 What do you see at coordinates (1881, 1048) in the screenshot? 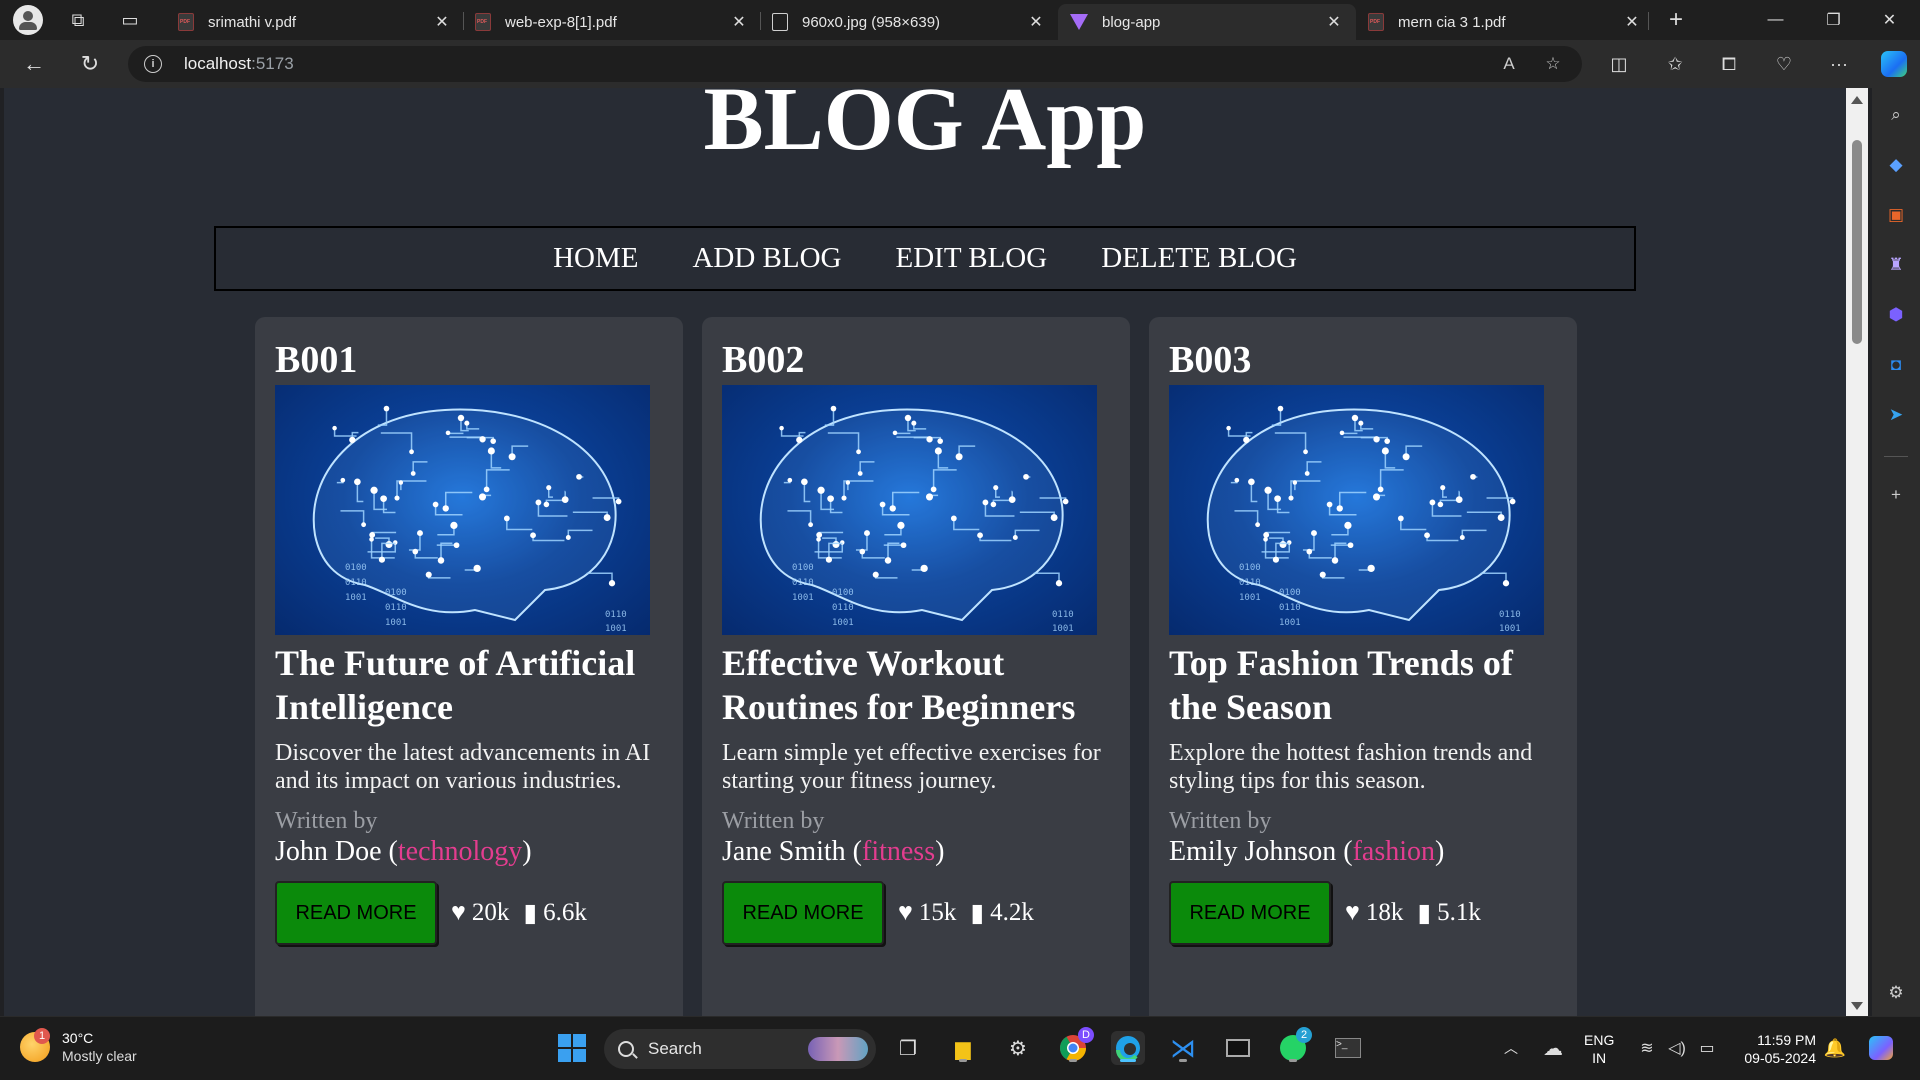
I see `copilot-taskbar-icon` at bounding box center [1881, 1048].